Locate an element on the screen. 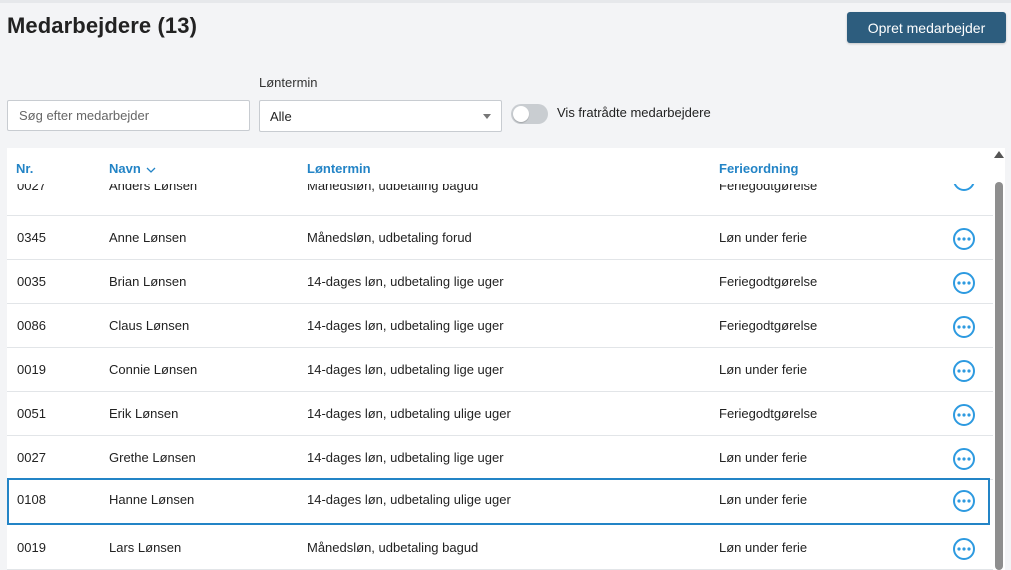 This screenshot has height=570, width=1011. scroll-up-arrow-icon is located at coordinates (999, 154).